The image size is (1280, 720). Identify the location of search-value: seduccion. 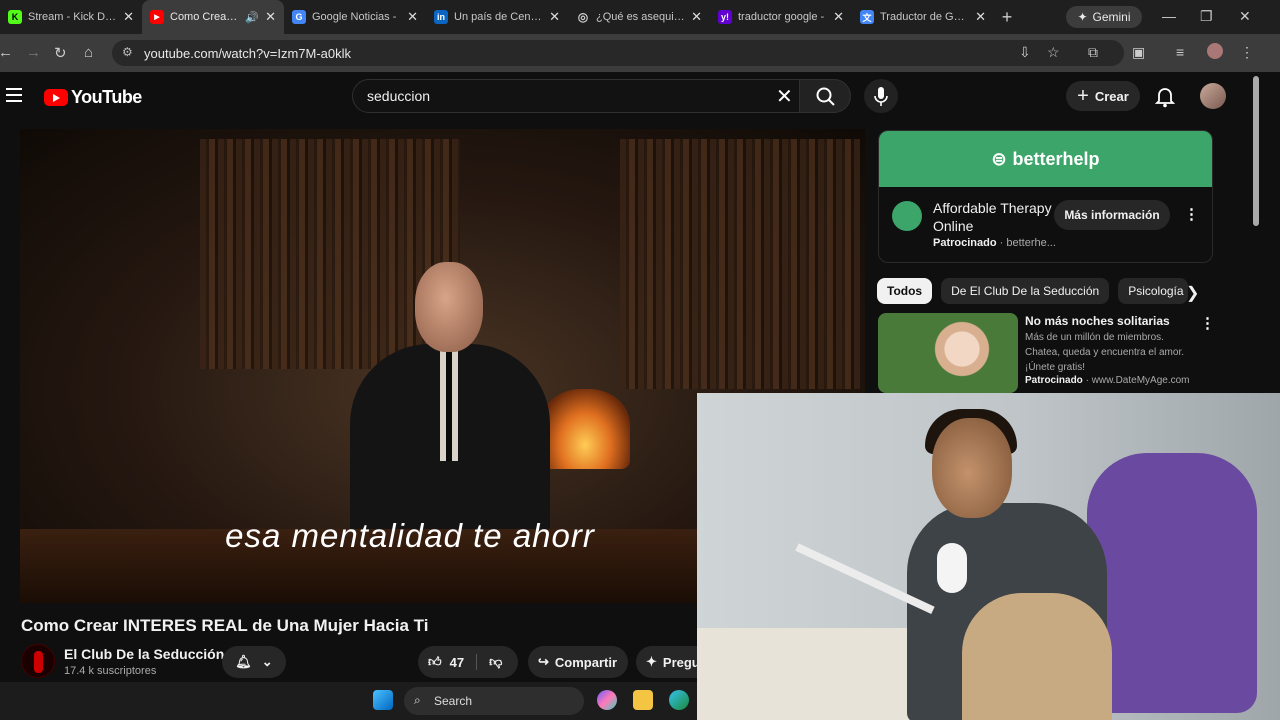
(399, 96).